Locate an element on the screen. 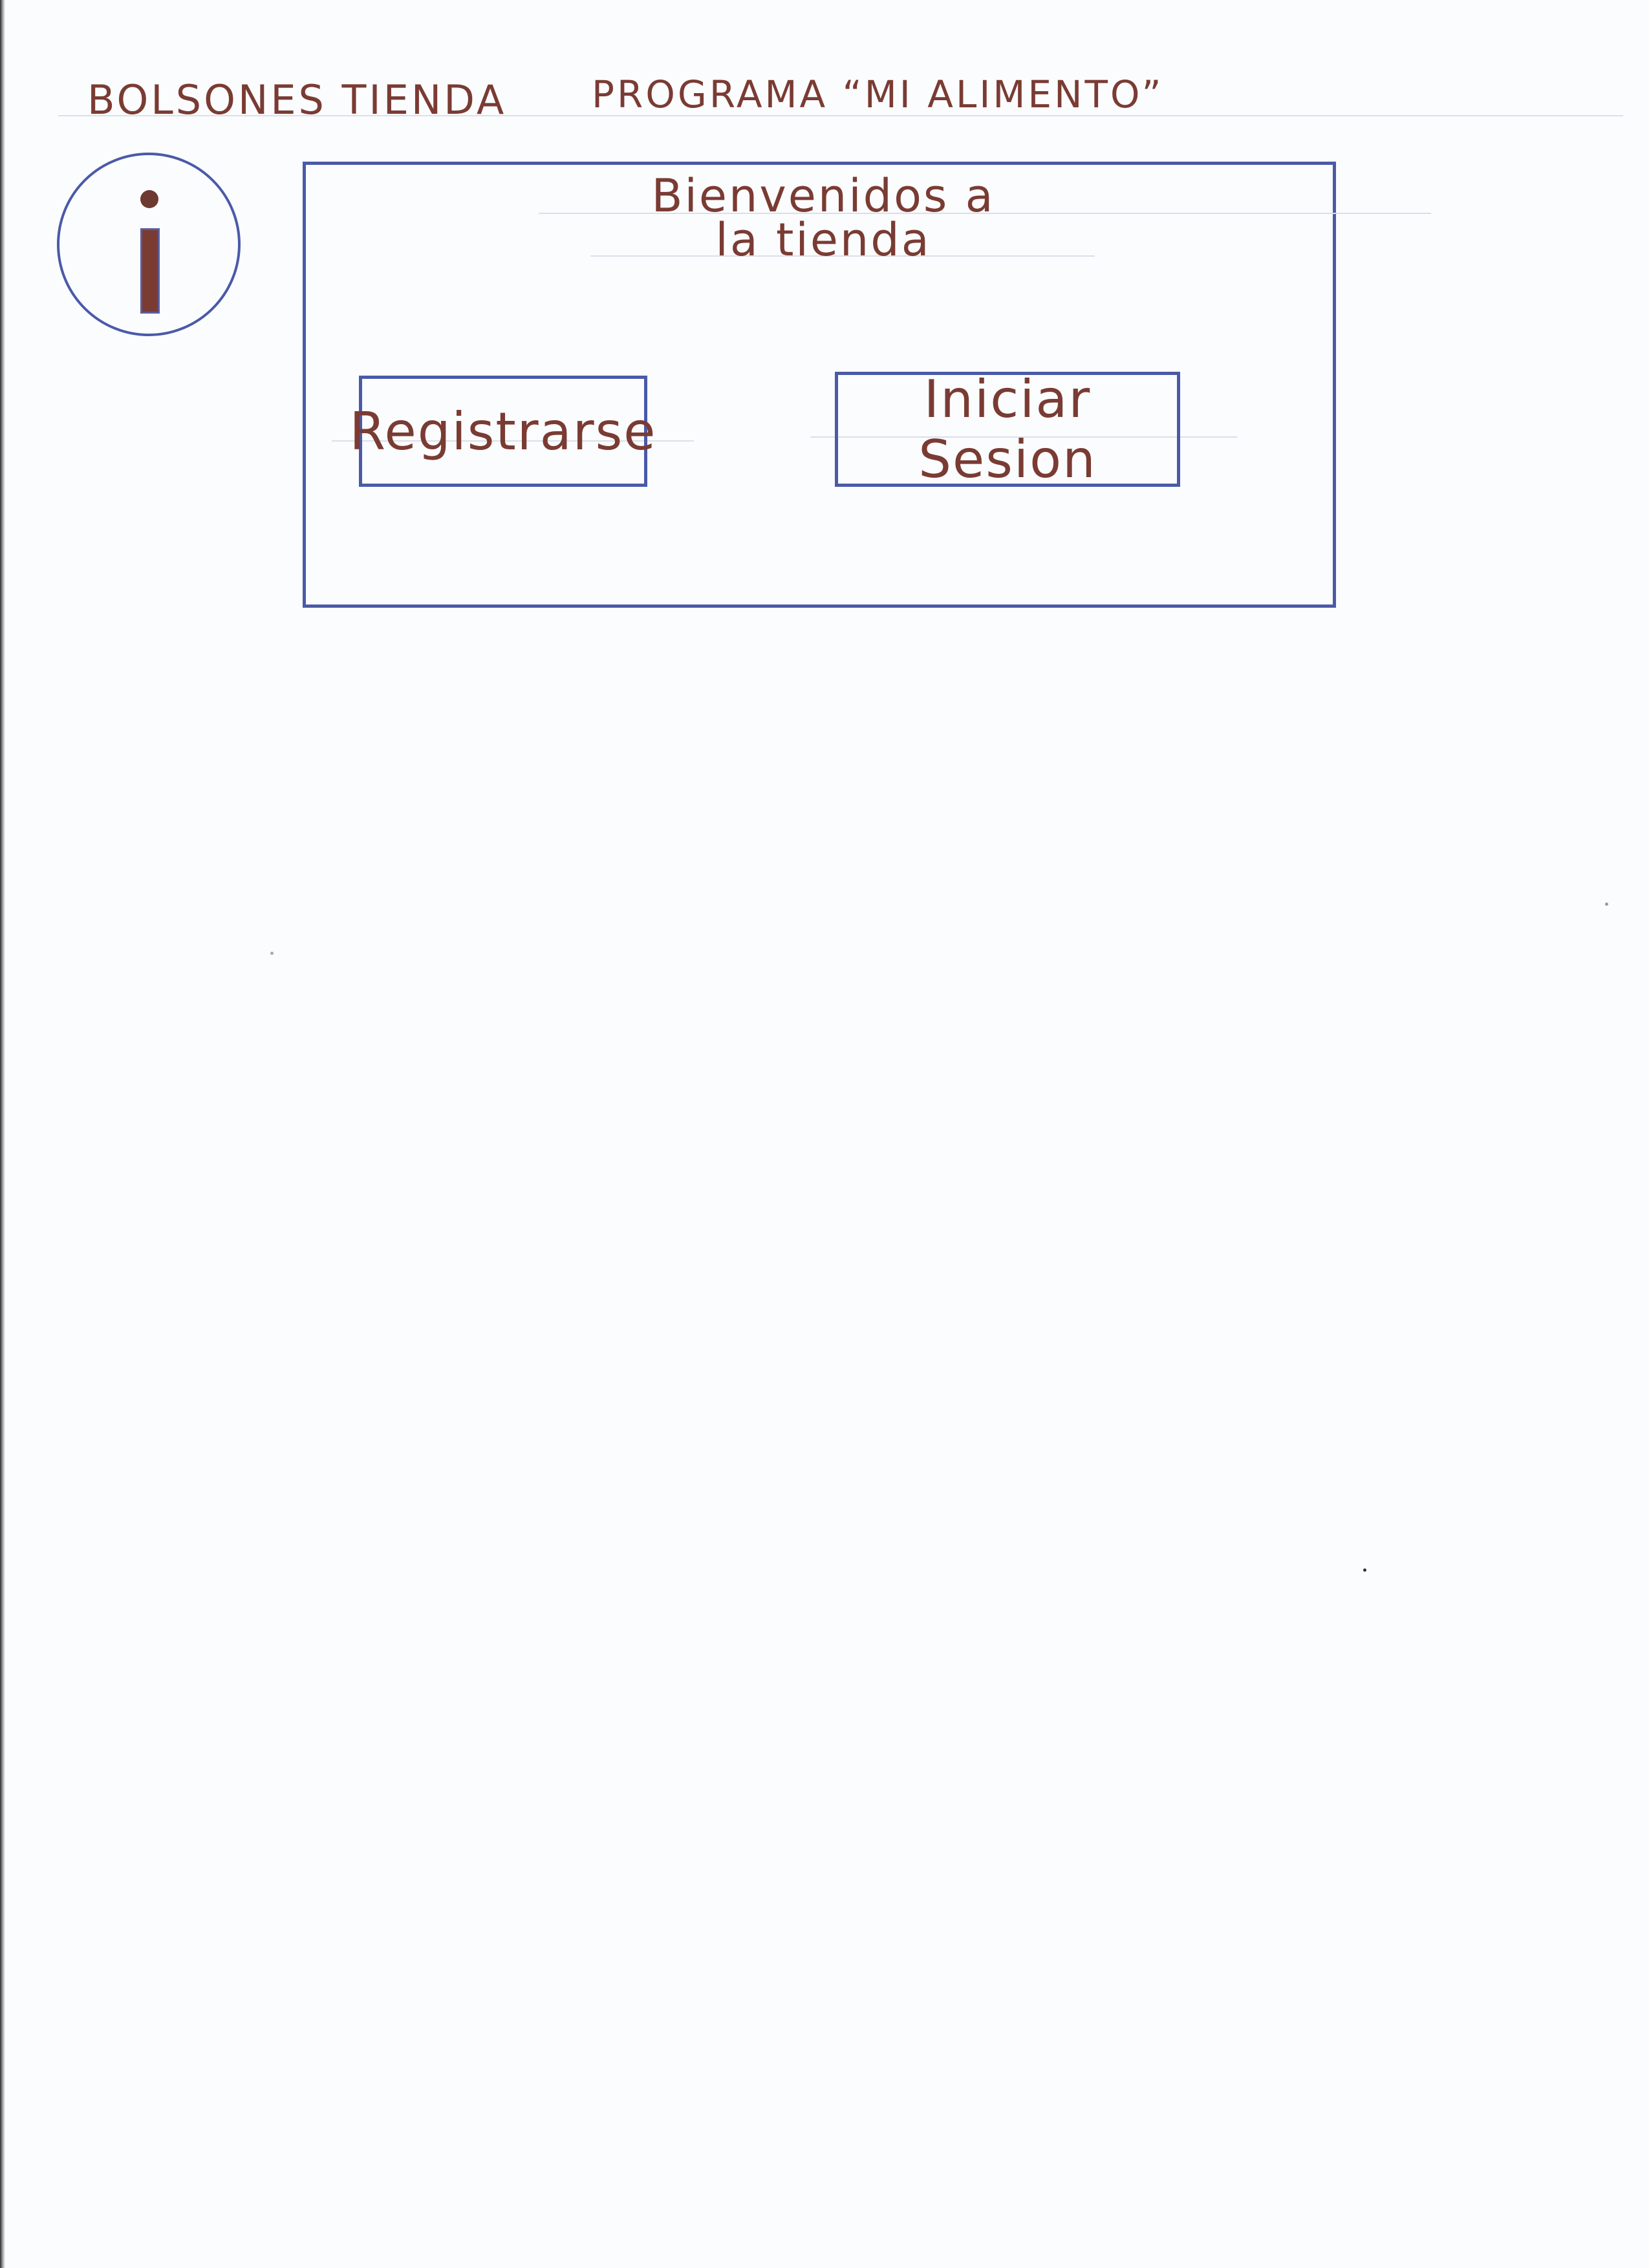  program-name-title: PROGRAMA “MI ALIMENTO” is located at coordinates (878, 94).